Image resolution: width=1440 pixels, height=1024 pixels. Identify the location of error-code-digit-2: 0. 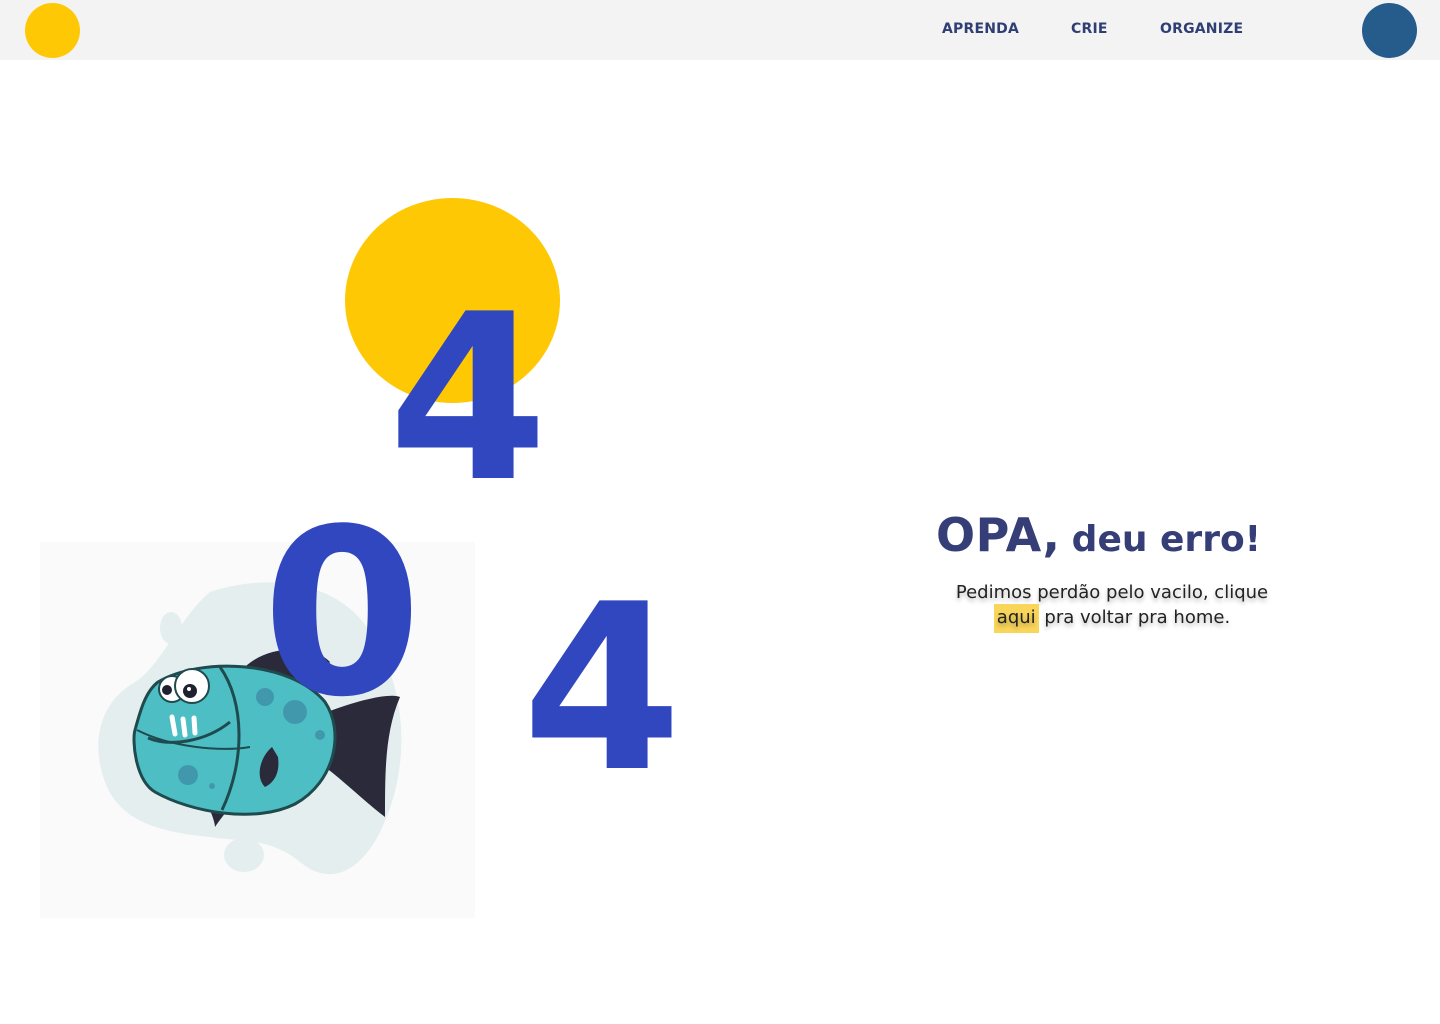
(342, 614).